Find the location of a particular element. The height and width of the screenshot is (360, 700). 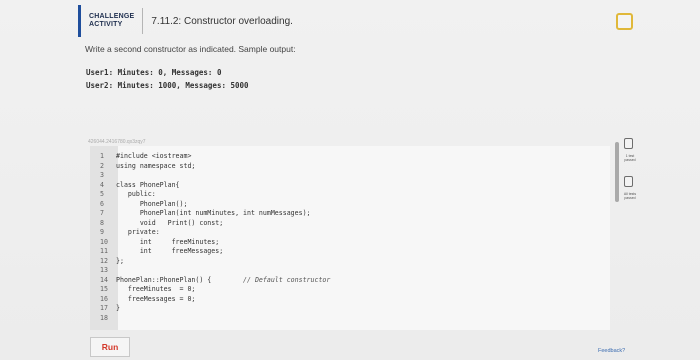

code-line: 9 private: is located at coordinates (215, 233).